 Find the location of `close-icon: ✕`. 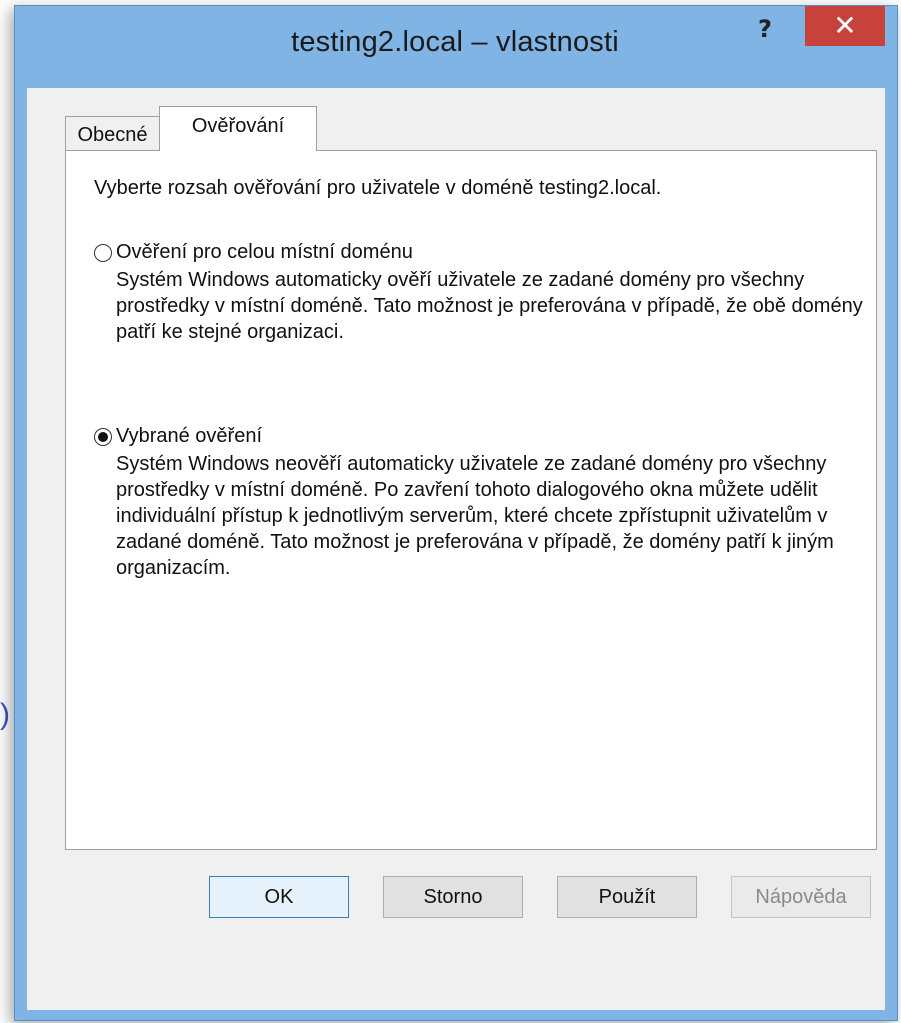

close-icon: ✕ is located at coordinates (845, 26).